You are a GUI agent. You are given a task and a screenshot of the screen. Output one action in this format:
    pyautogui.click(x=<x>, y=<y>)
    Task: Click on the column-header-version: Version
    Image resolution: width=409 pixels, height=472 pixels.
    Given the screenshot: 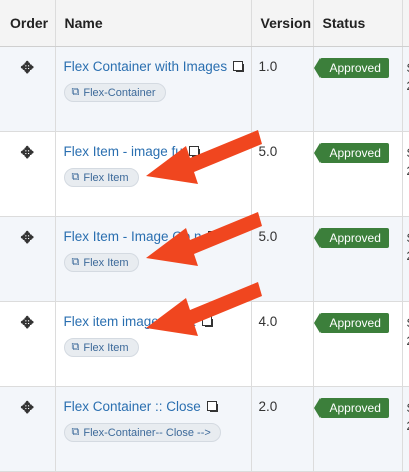 What is the action you would take?
    pyautogui.click(x=282, y=23)
    